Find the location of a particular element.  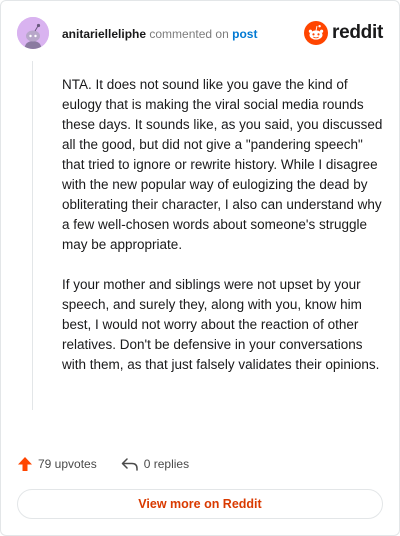

reddit-brand: reddit is located at coordinates (343, 33).